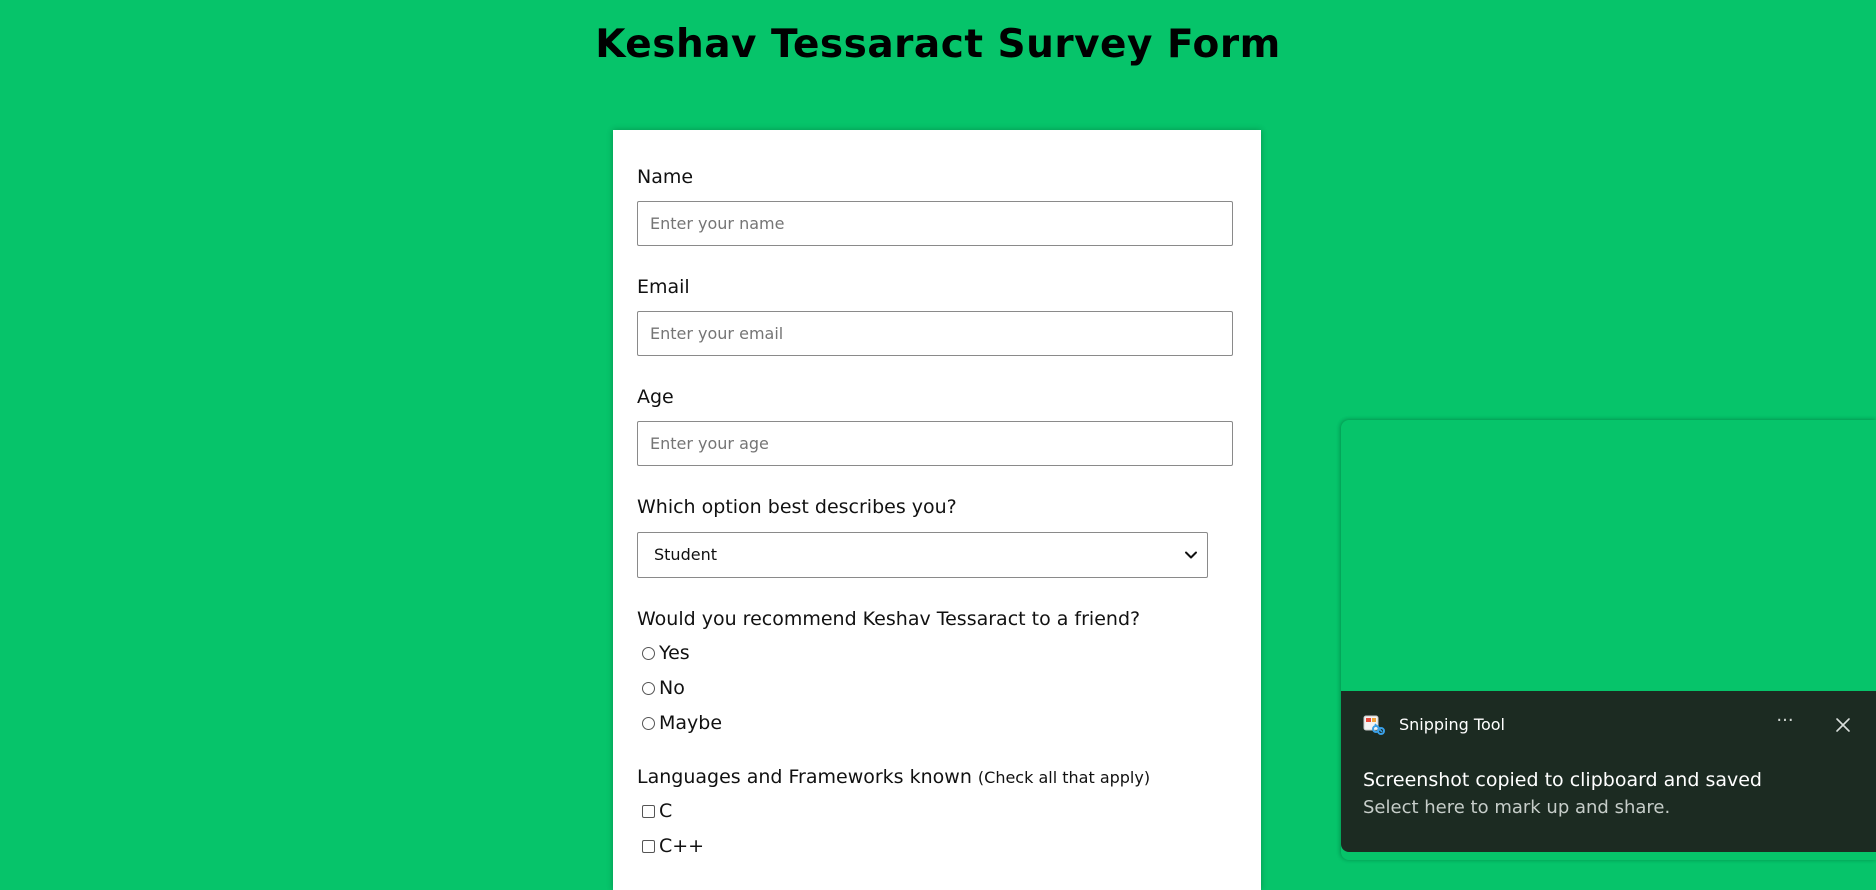 This screenshot has width=1876, height=890. Describe the element at coordinates (935, 223) in the screenshot. I see `name-input` at that location.